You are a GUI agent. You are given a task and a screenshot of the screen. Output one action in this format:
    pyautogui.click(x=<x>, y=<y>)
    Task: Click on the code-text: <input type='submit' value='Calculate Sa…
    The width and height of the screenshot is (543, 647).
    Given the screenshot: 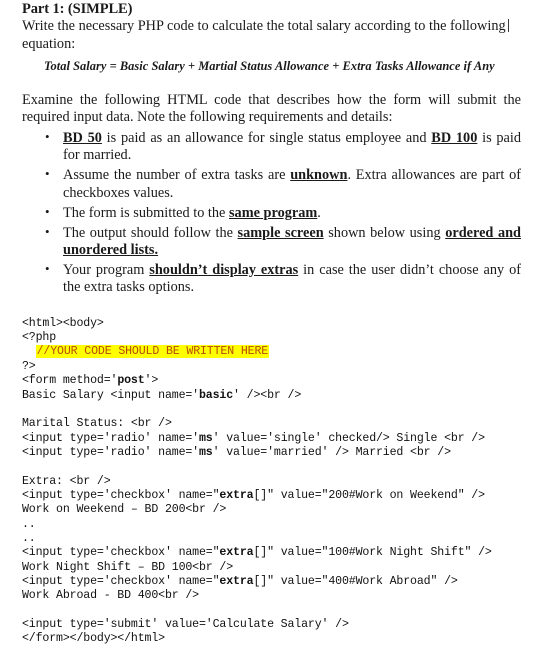 What is the action you would take?
    pyautogui.click(x=185, y=625)
    